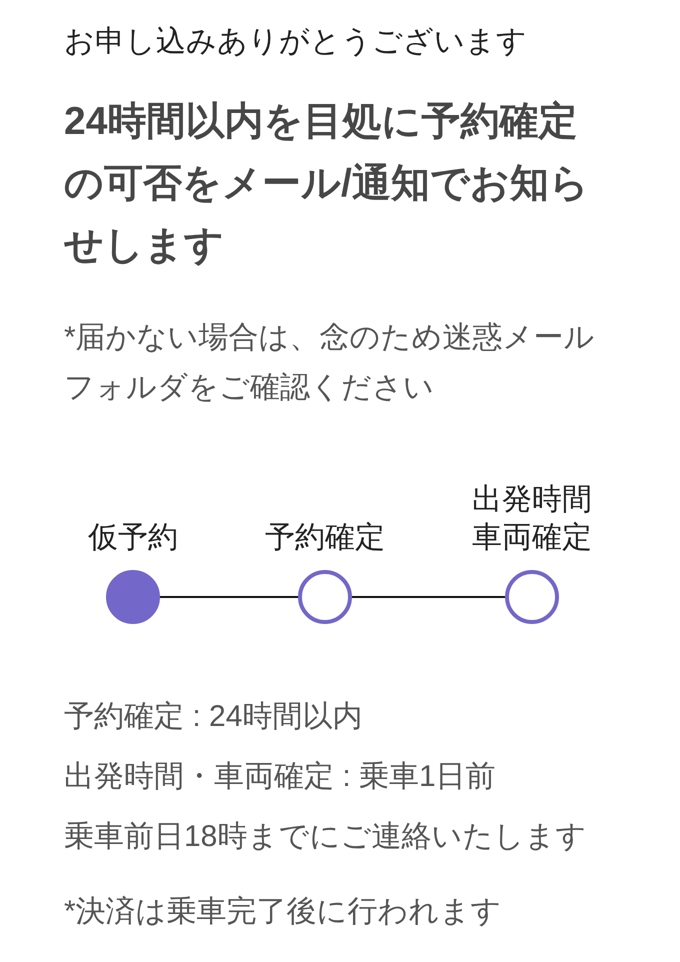 The image size is (680, 962). What do you see at coordinates (532, 519) in the screenshot?
I see `step-label: 出発時間車両確定` at bounding box center [532, 519].